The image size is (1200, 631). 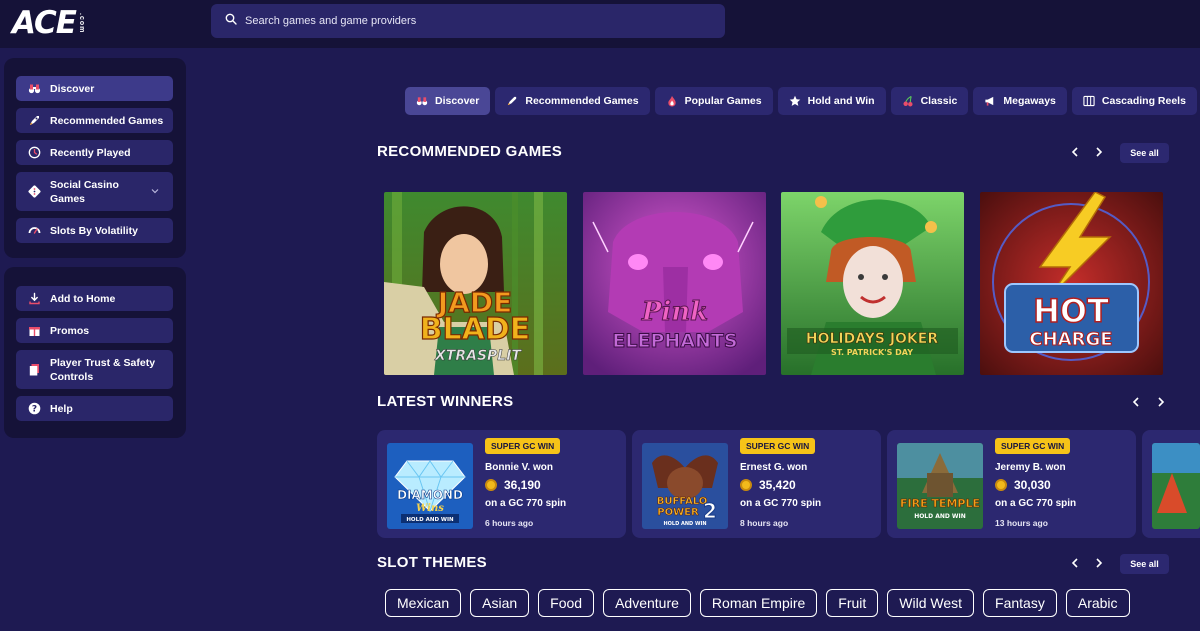 I want to click on winner-time: 8 hours ago, so click(x=764, y=523).